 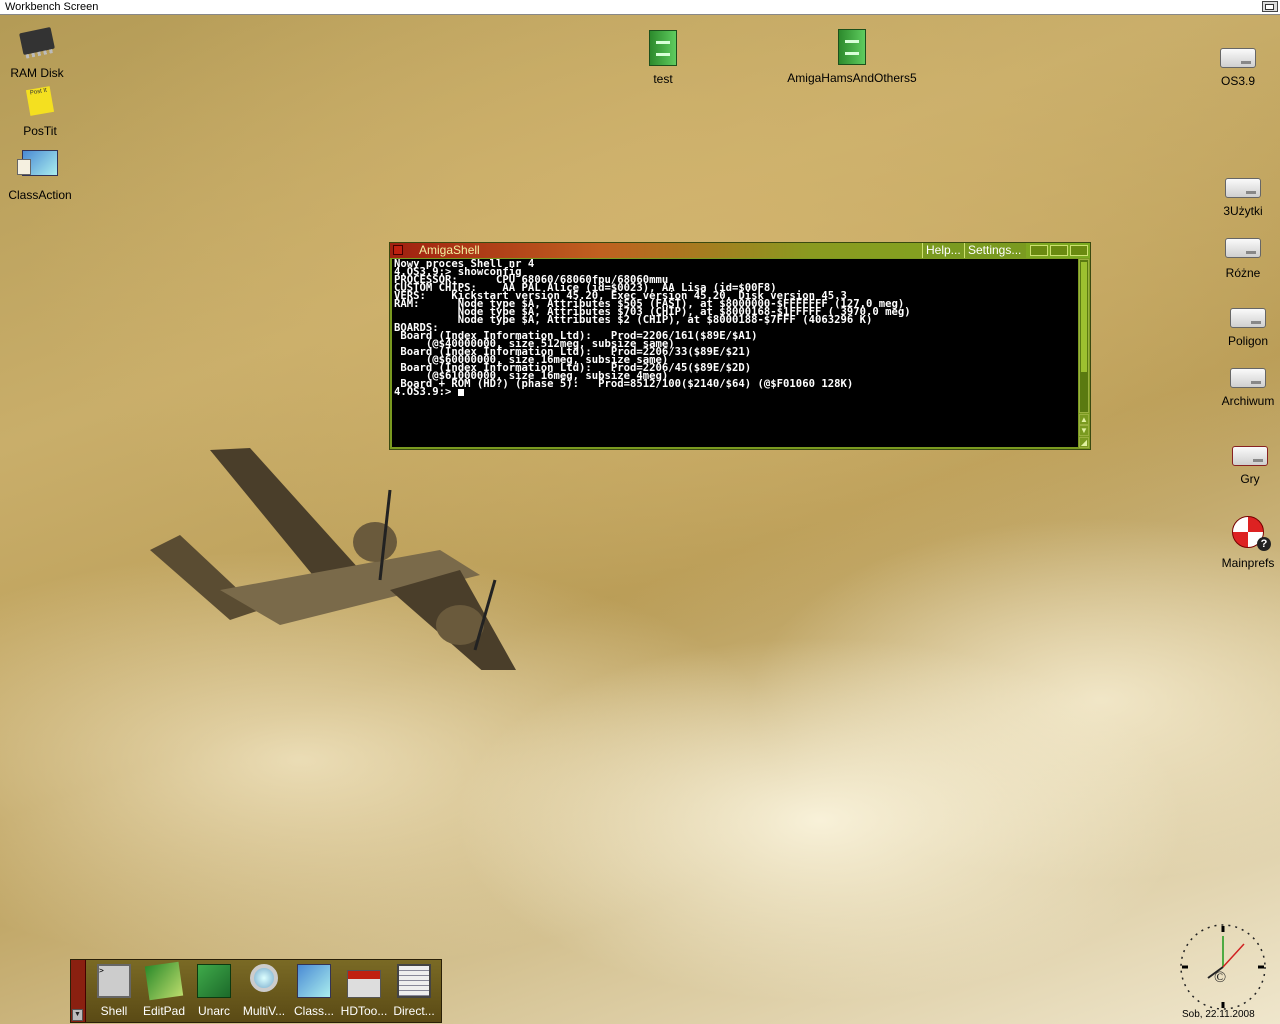 What do you see at coordinates (214, 981) in the screenshot?
I see `archive-cube-icon` at bounding box center [214, 981].